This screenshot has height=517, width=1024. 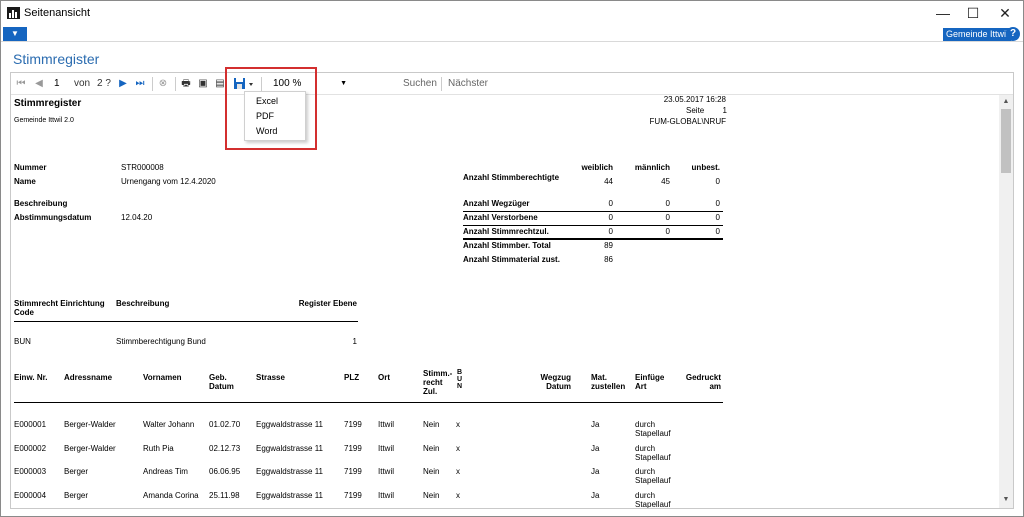 I want to click on person-geburtsdatum: 25.11.98, so click(x=224, y=495).